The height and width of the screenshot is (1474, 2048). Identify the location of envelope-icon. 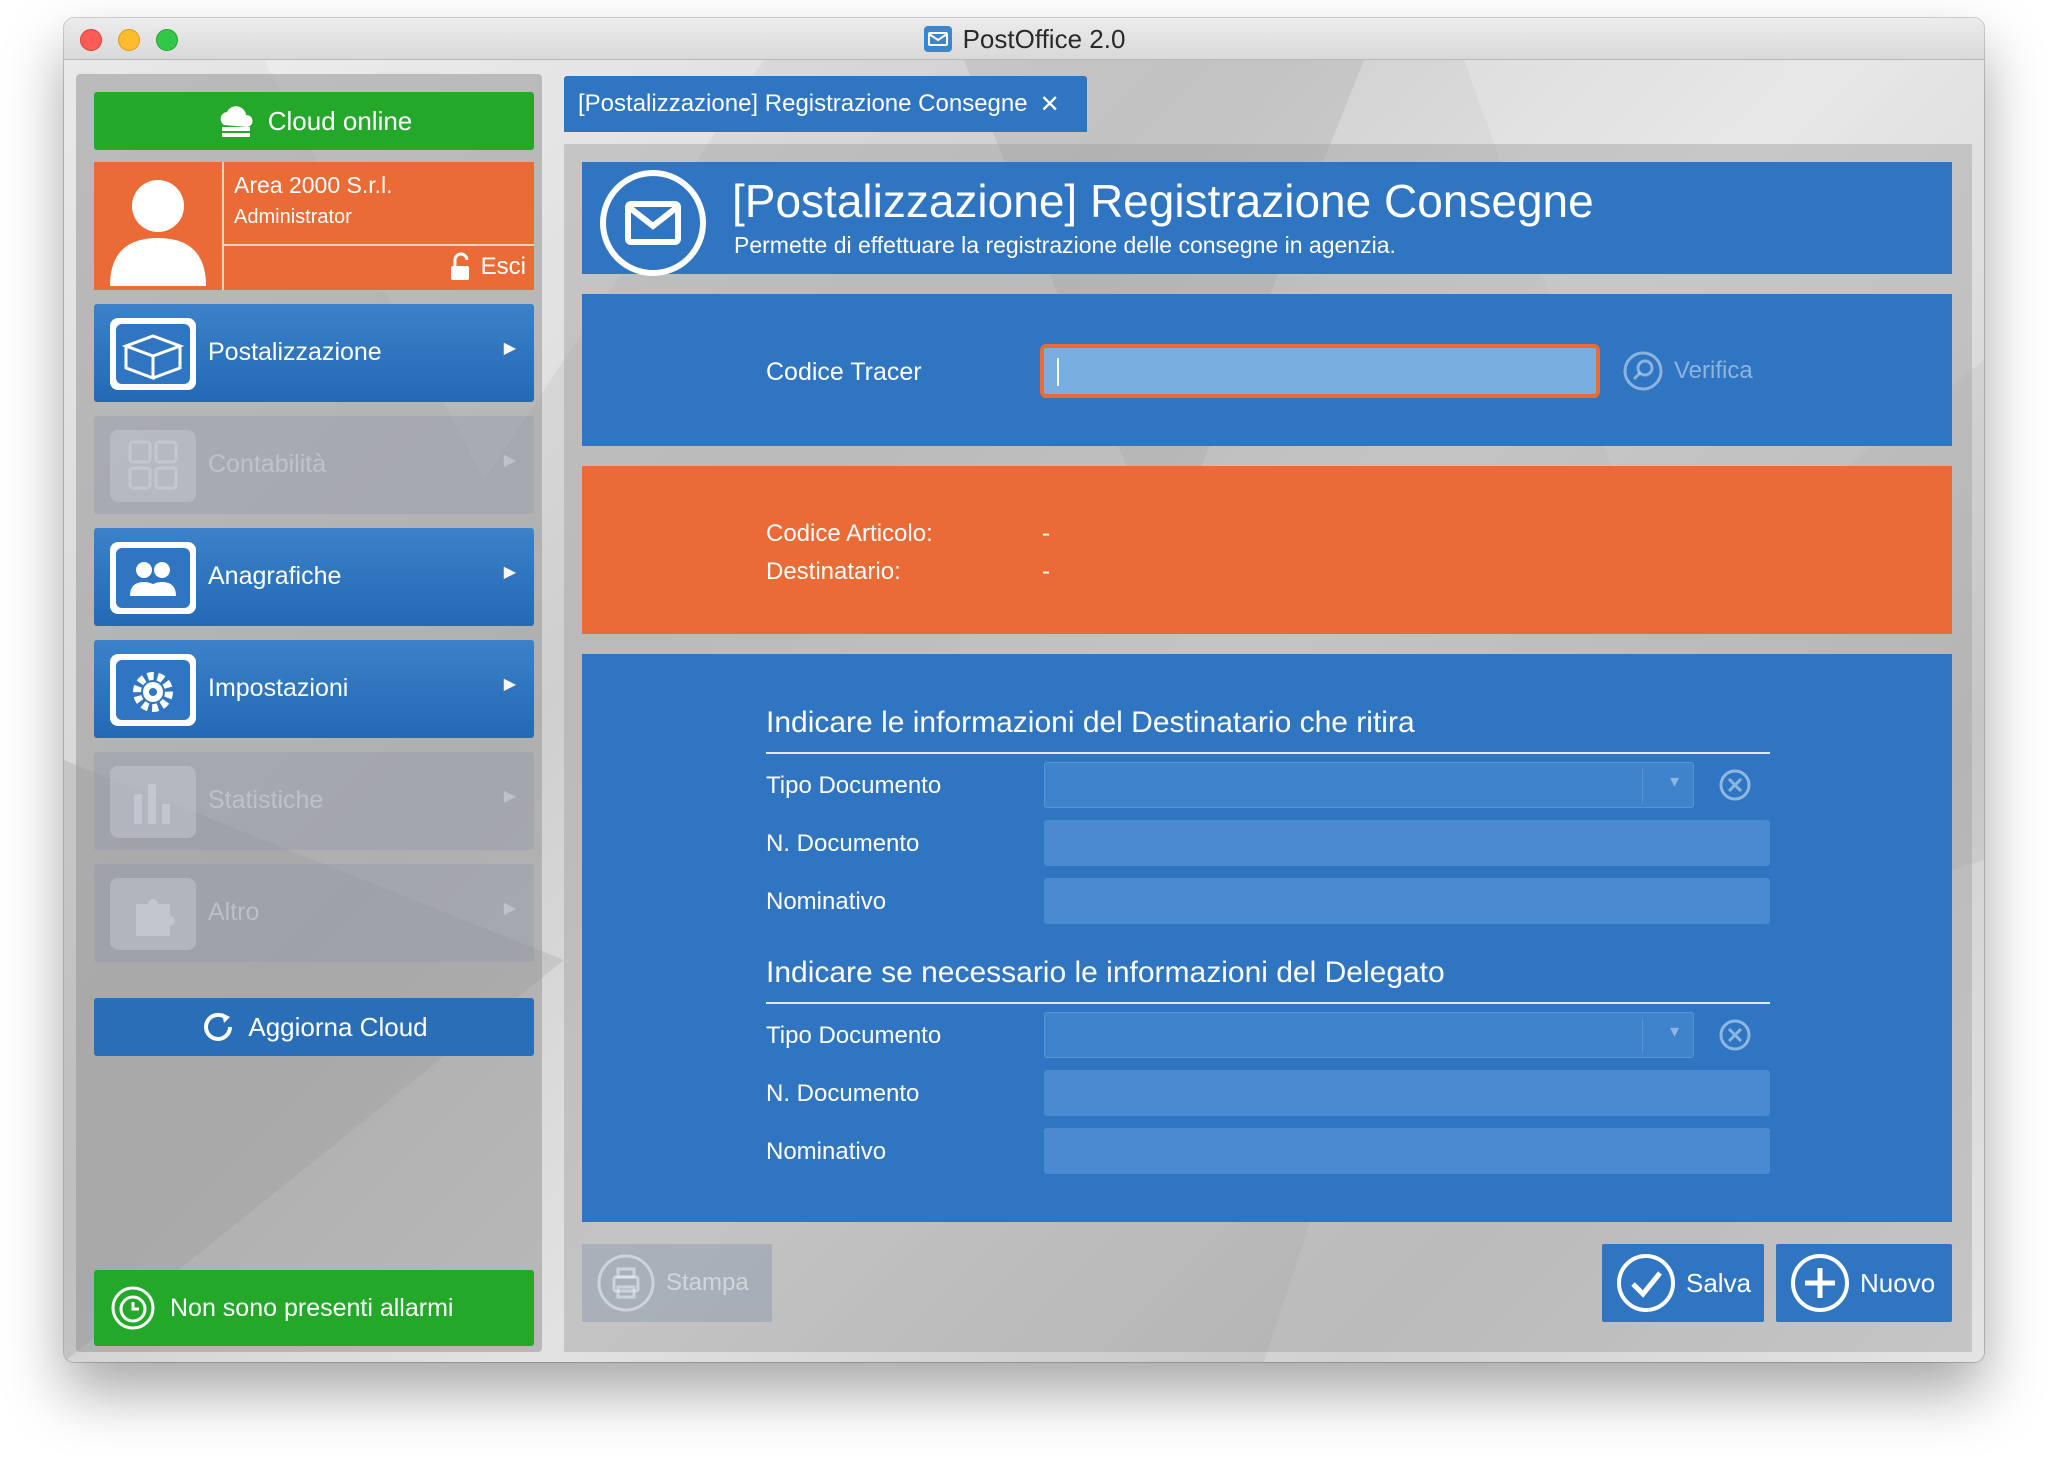
(653, 223).